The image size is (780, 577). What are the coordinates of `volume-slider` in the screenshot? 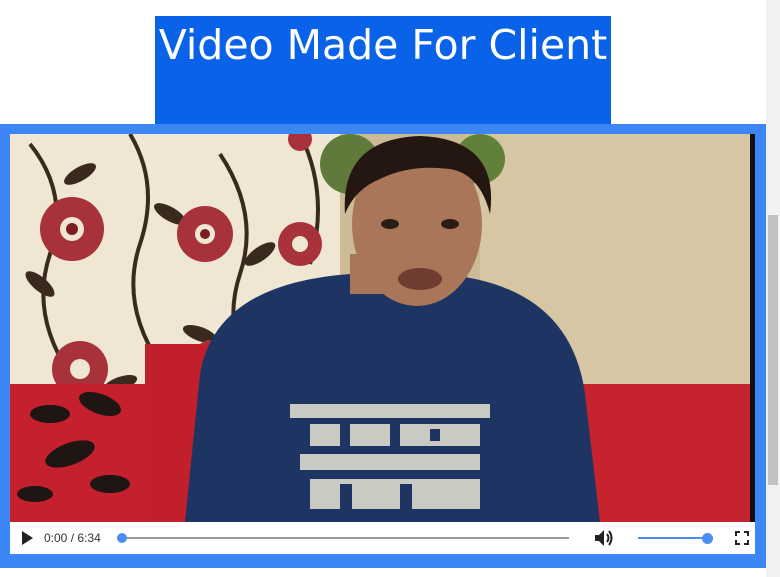 It's located at (675, 538).